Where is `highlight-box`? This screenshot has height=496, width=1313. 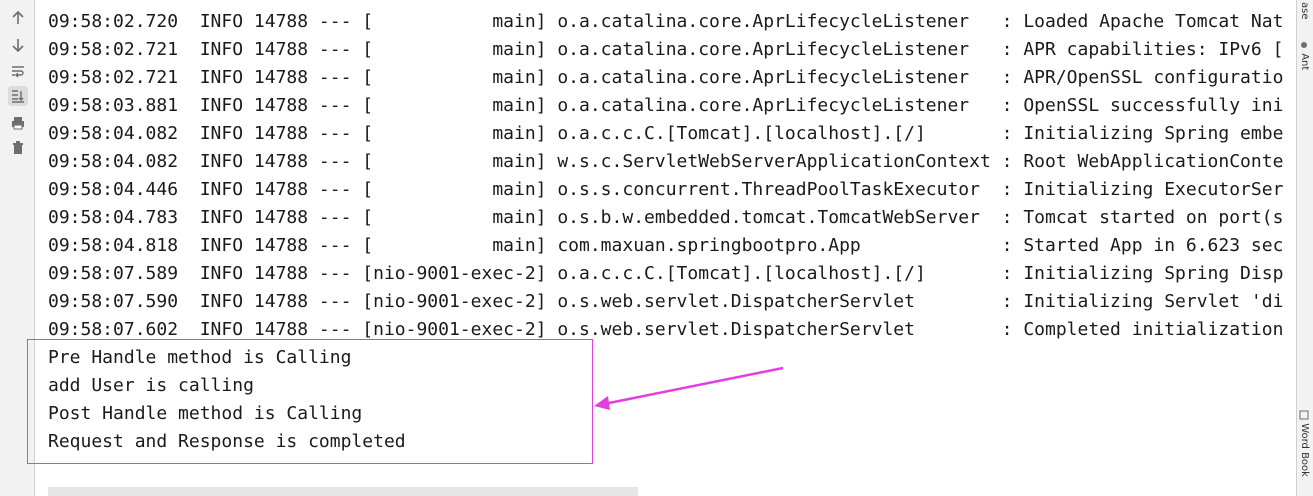
highlight-box is located at coordinates (310, 401).